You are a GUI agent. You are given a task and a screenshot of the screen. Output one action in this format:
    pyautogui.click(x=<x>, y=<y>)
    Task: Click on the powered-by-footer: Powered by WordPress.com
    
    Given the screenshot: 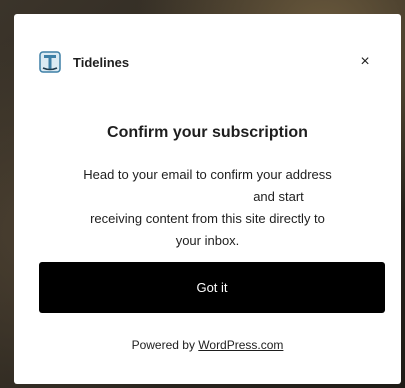 What is the action you would take?
    pyautogui.click(x=207, y=345)
    